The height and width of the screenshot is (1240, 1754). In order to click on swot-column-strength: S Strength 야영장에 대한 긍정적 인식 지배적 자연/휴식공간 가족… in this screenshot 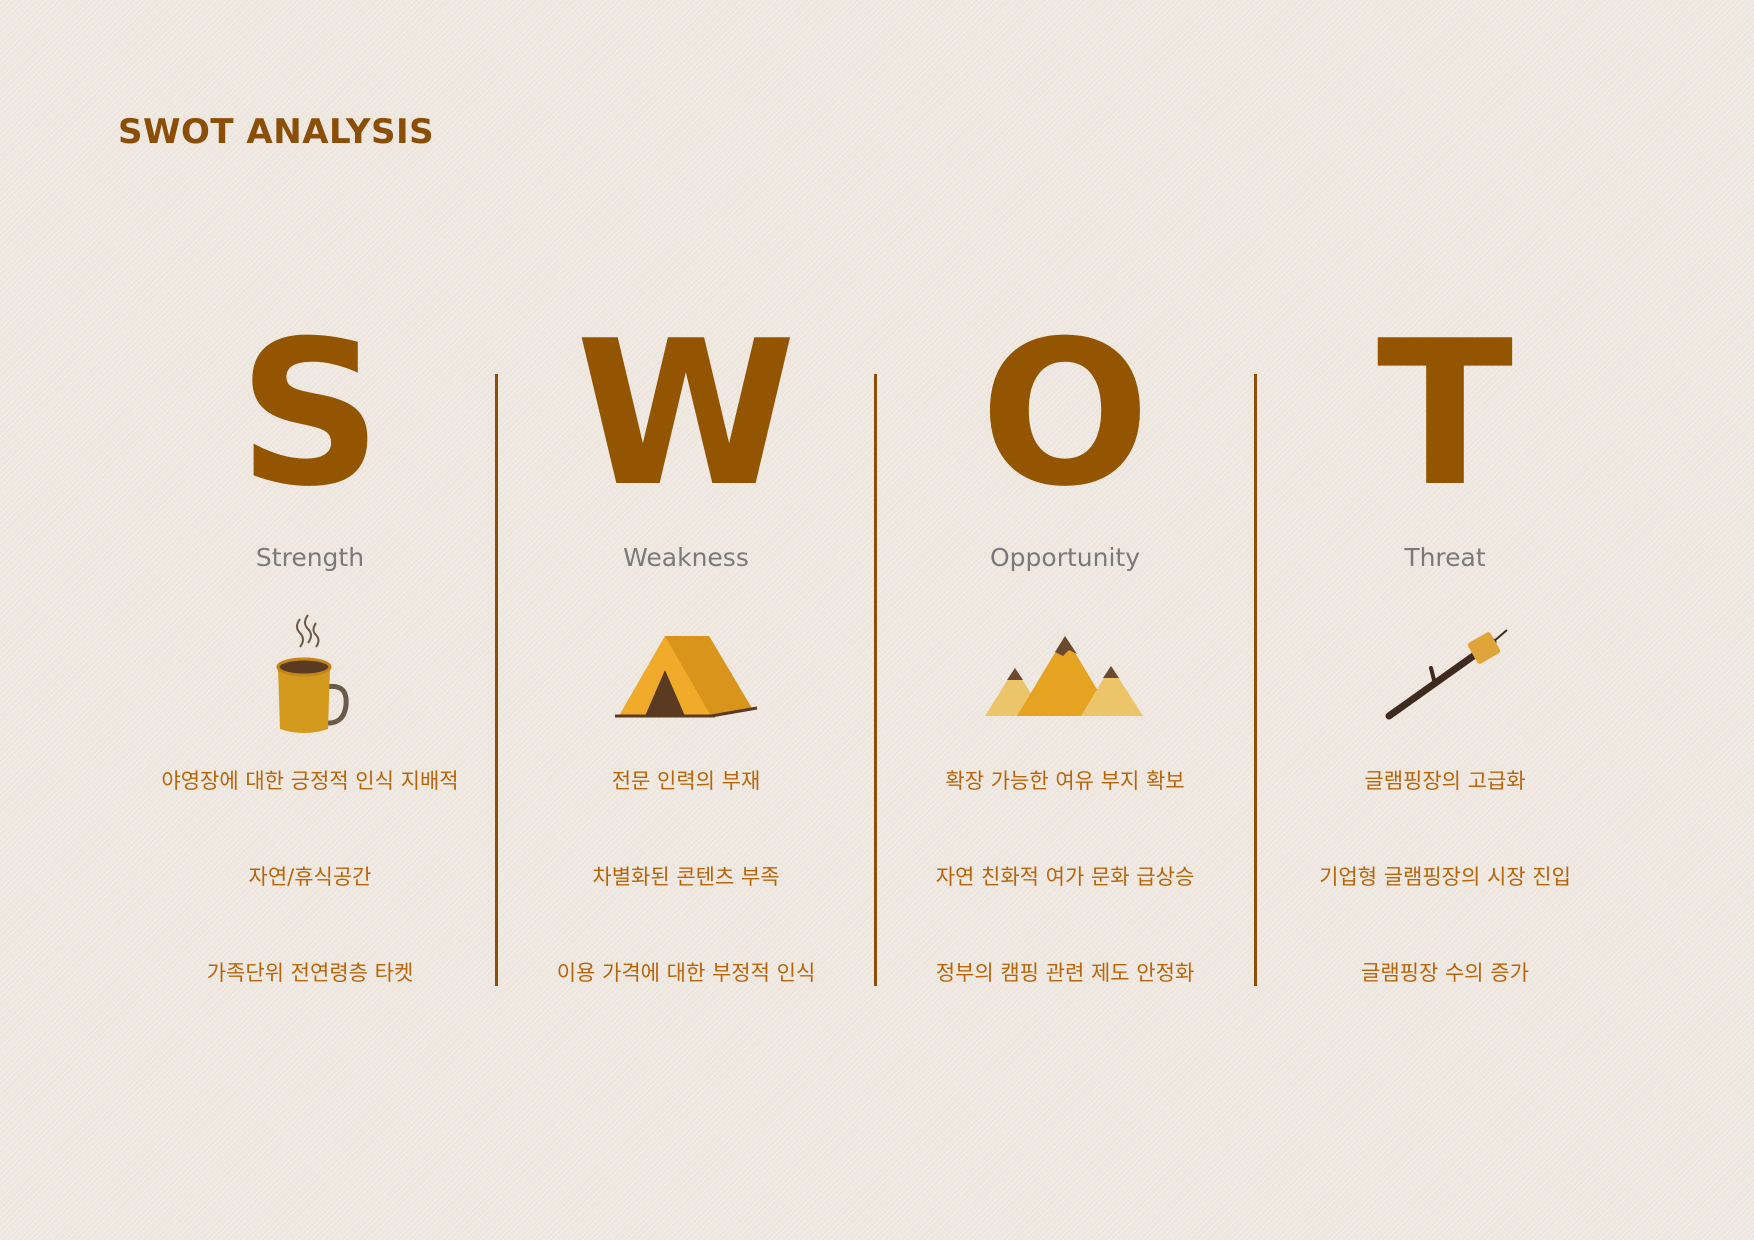, I will do `click(310, 676)`.